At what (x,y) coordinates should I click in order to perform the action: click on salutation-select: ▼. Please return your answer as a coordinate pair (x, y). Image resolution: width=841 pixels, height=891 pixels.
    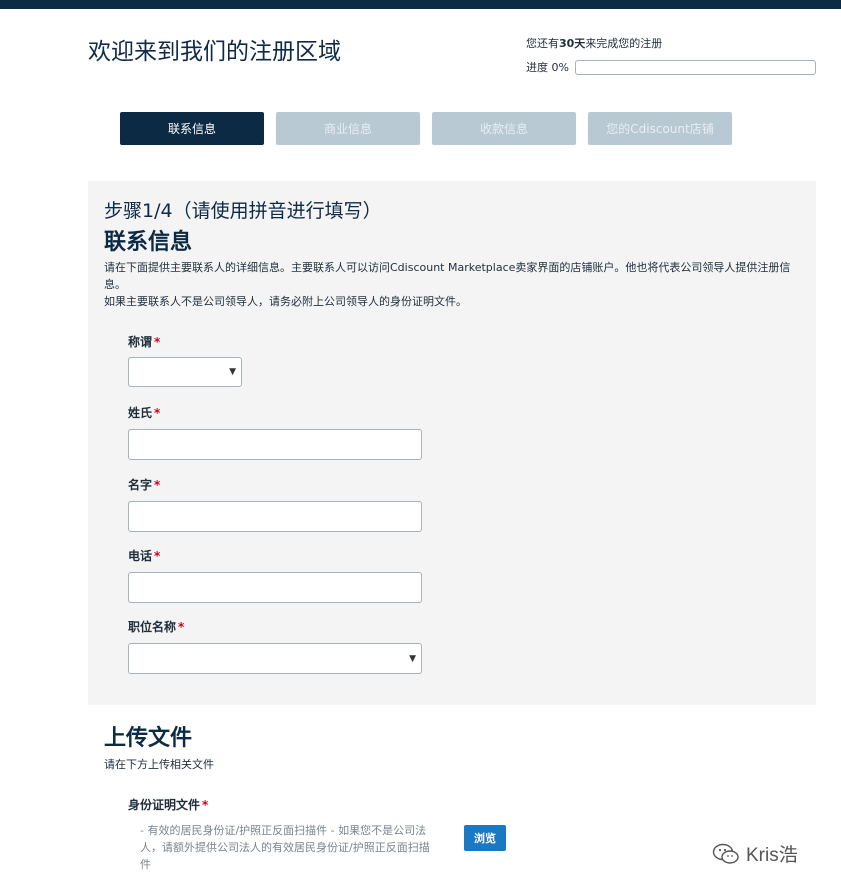
    Looking at the image, I should click on (185, 372).